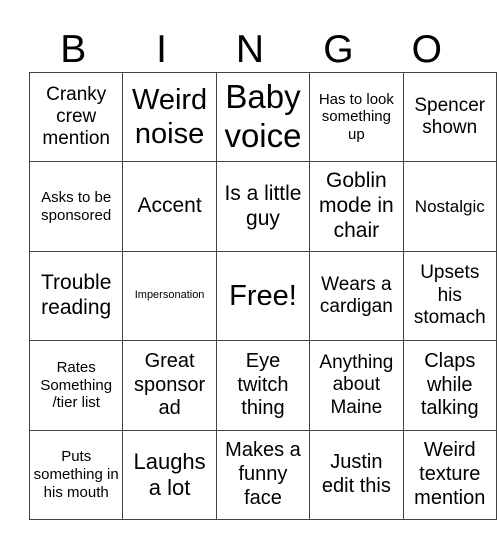  I want to click on bingo-cell: Justin edit this, so click(356, 474).